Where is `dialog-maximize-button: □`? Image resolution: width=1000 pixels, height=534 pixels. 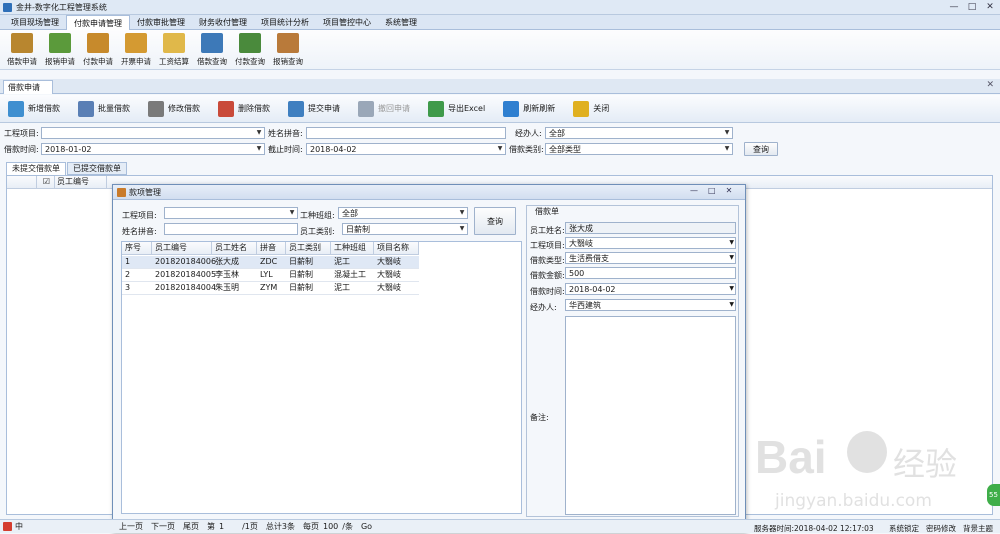
dialog-maximize-button: □ is located at coordinates (712, 190).